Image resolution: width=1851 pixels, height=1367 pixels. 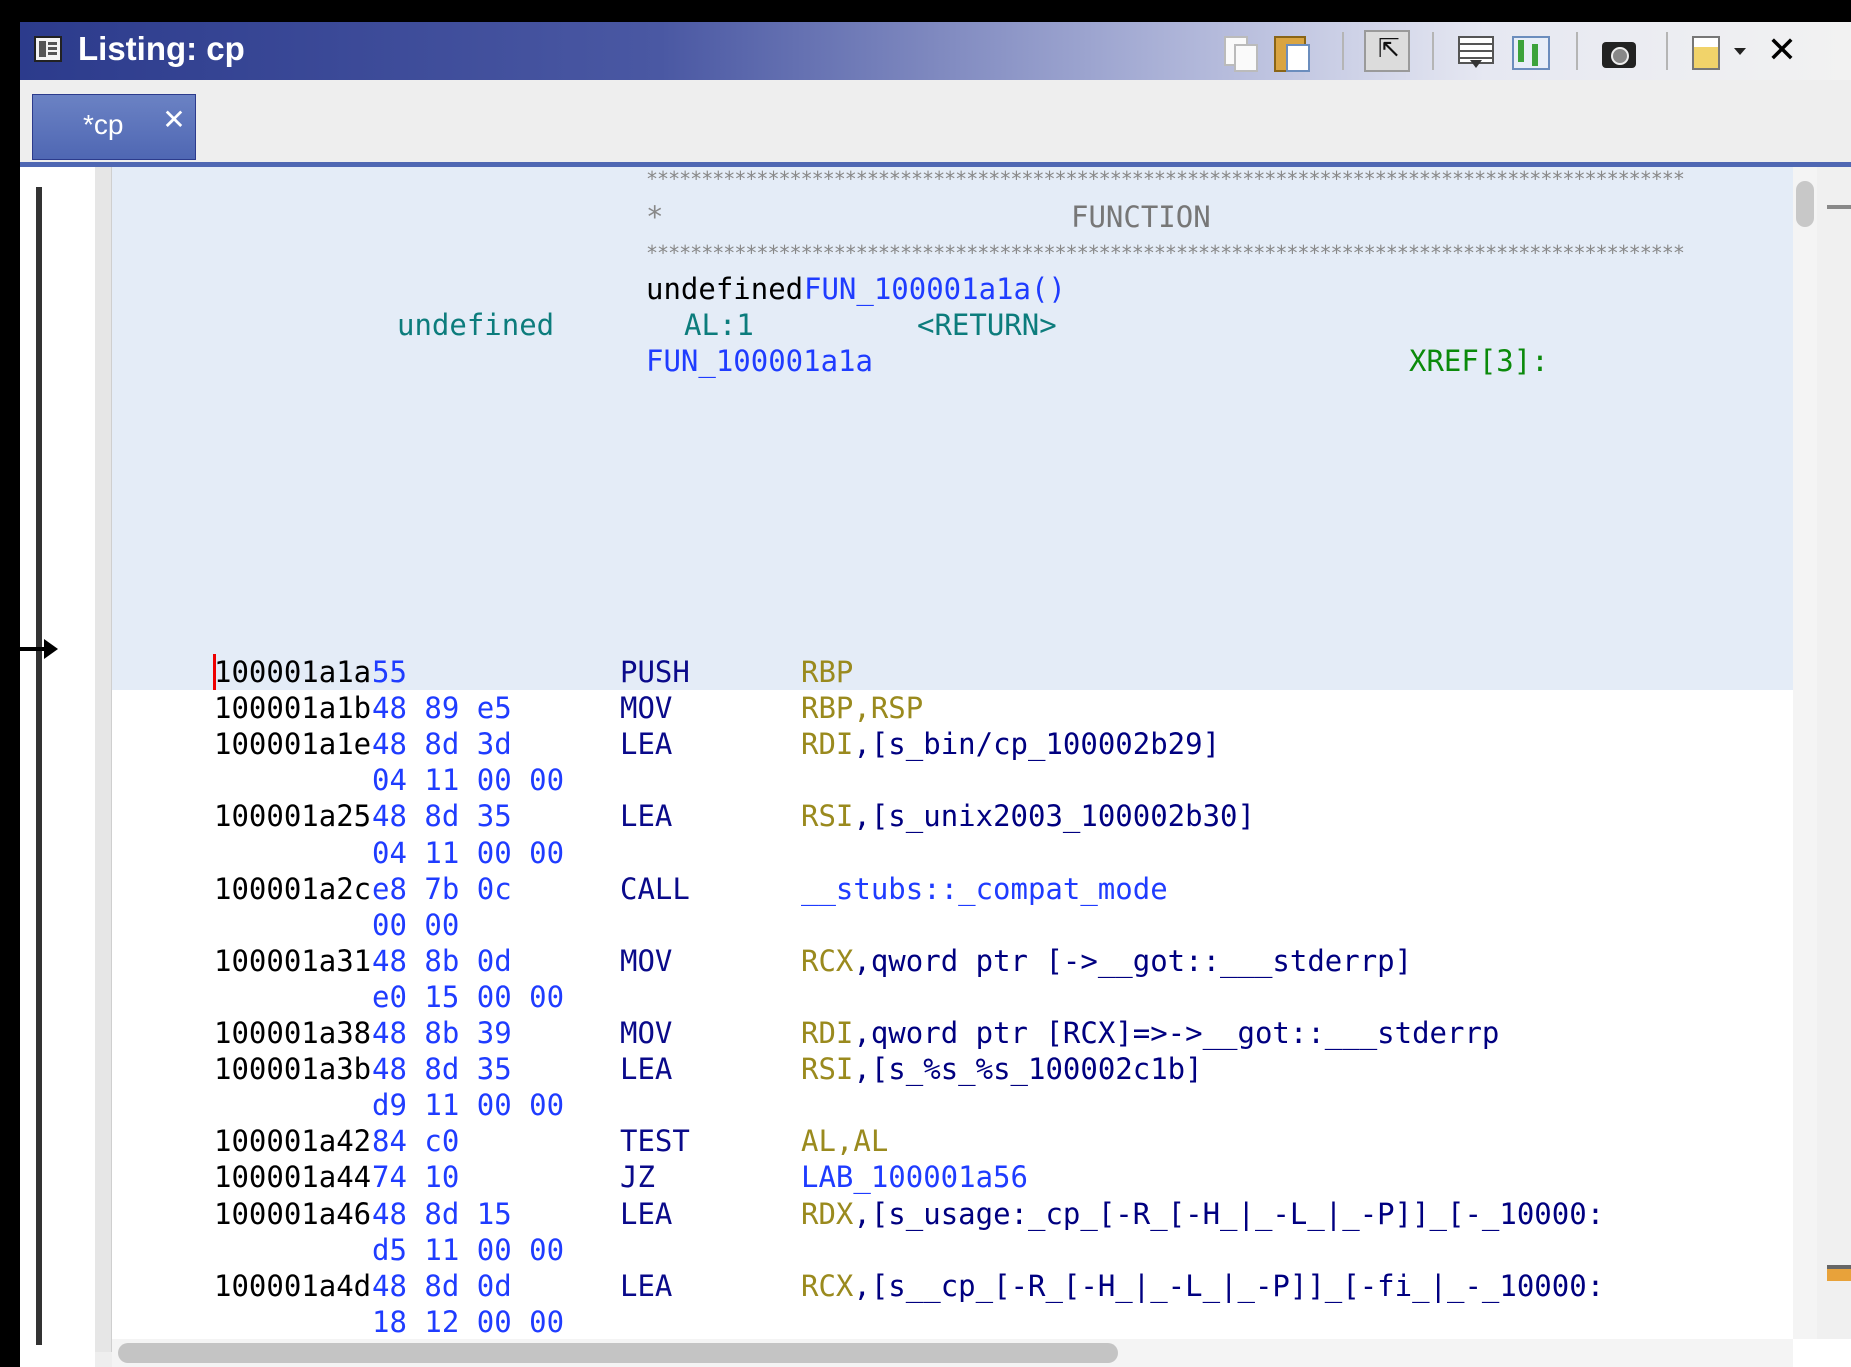 What do you see at coordinates (293, 1177) in the screenshot?
I see `instruction-address: 100001a44` at bounding box center [293, 1177].